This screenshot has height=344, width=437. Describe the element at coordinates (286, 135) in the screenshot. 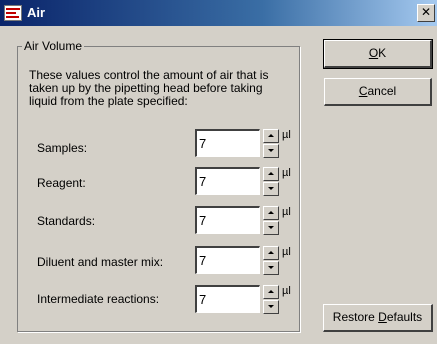

I see `samples-unit: µl` at that location.